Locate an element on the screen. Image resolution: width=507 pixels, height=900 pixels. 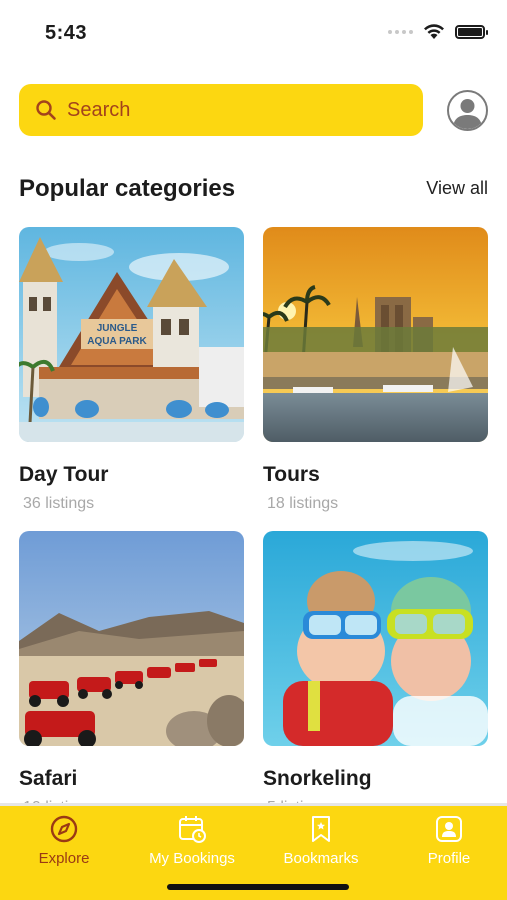
category-title: Safari is located at coordinates (48, 778).